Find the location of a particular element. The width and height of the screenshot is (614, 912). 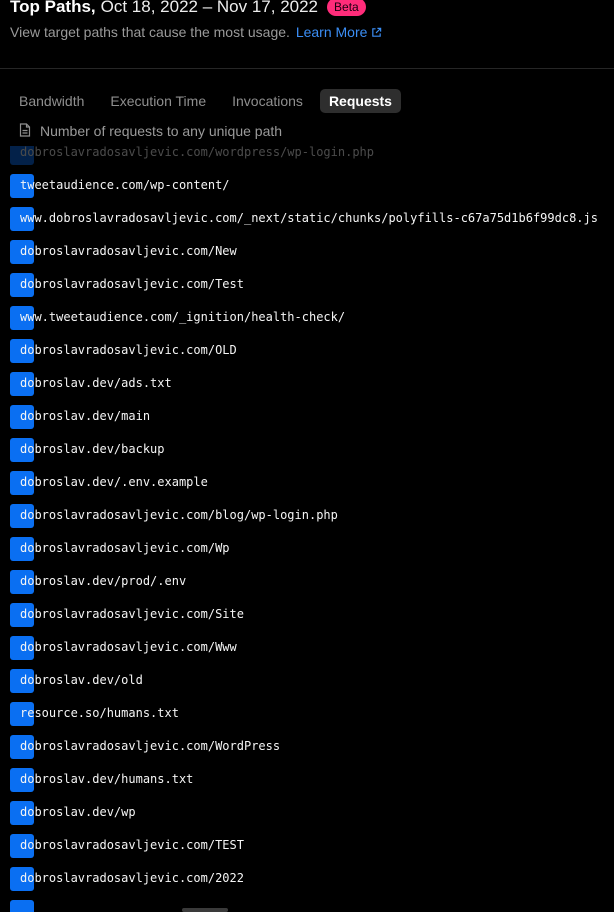

path-row: resource.so/humans.txt is located at coordinates (307, 710).